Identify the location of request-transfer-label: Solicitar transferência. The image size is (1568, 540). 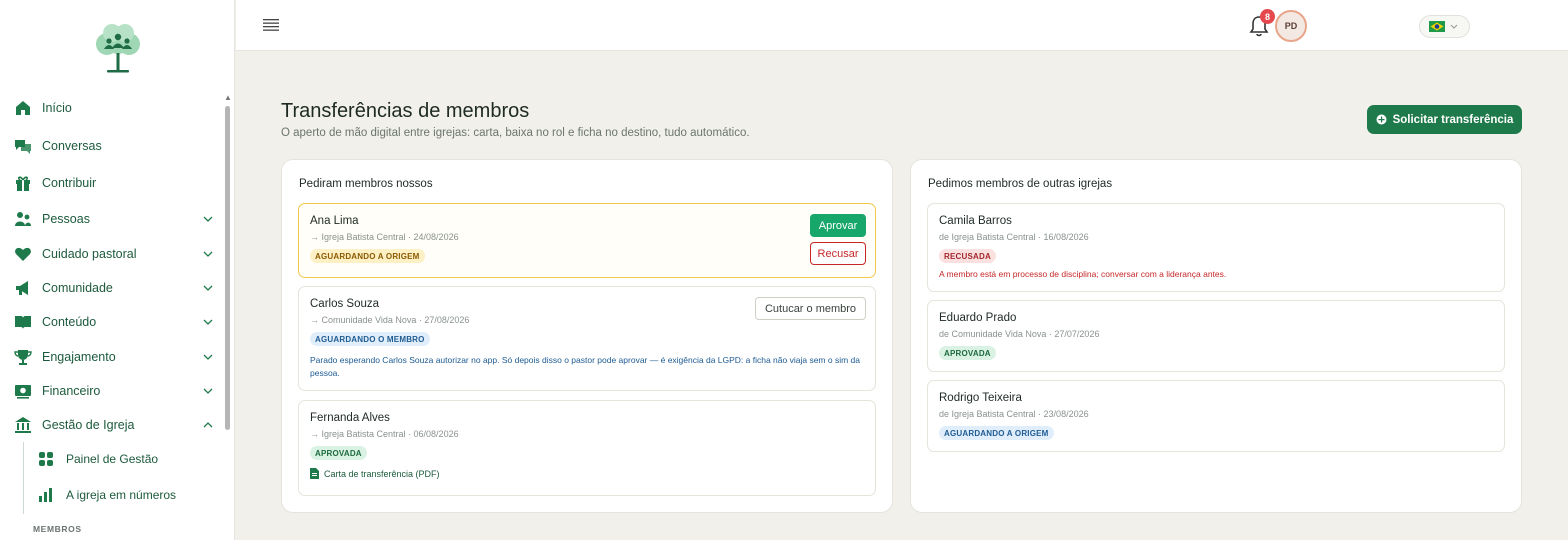
(1453, 119).